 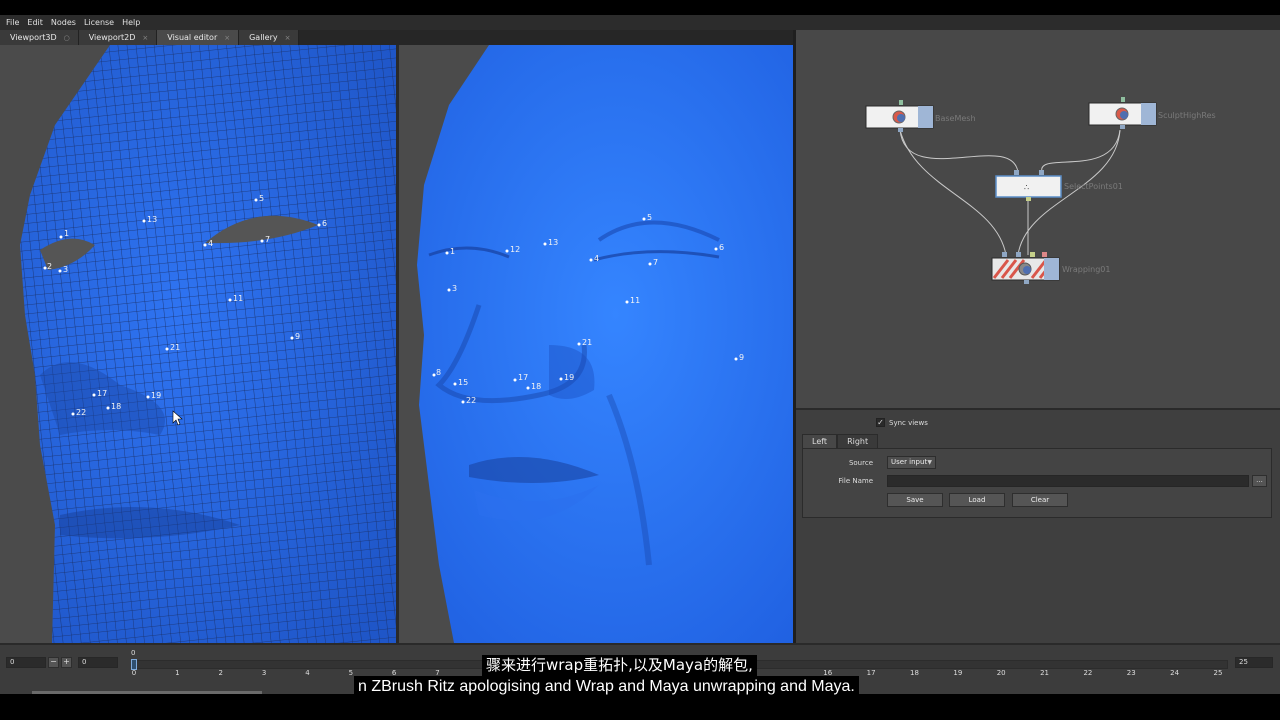 What do you see at coordinates (619, 665) in the screenshot?
I see `subtitle-chinese: 骤来进行wrap重拓扑,以及Maya的解包,` at bounding box center [619, 665].